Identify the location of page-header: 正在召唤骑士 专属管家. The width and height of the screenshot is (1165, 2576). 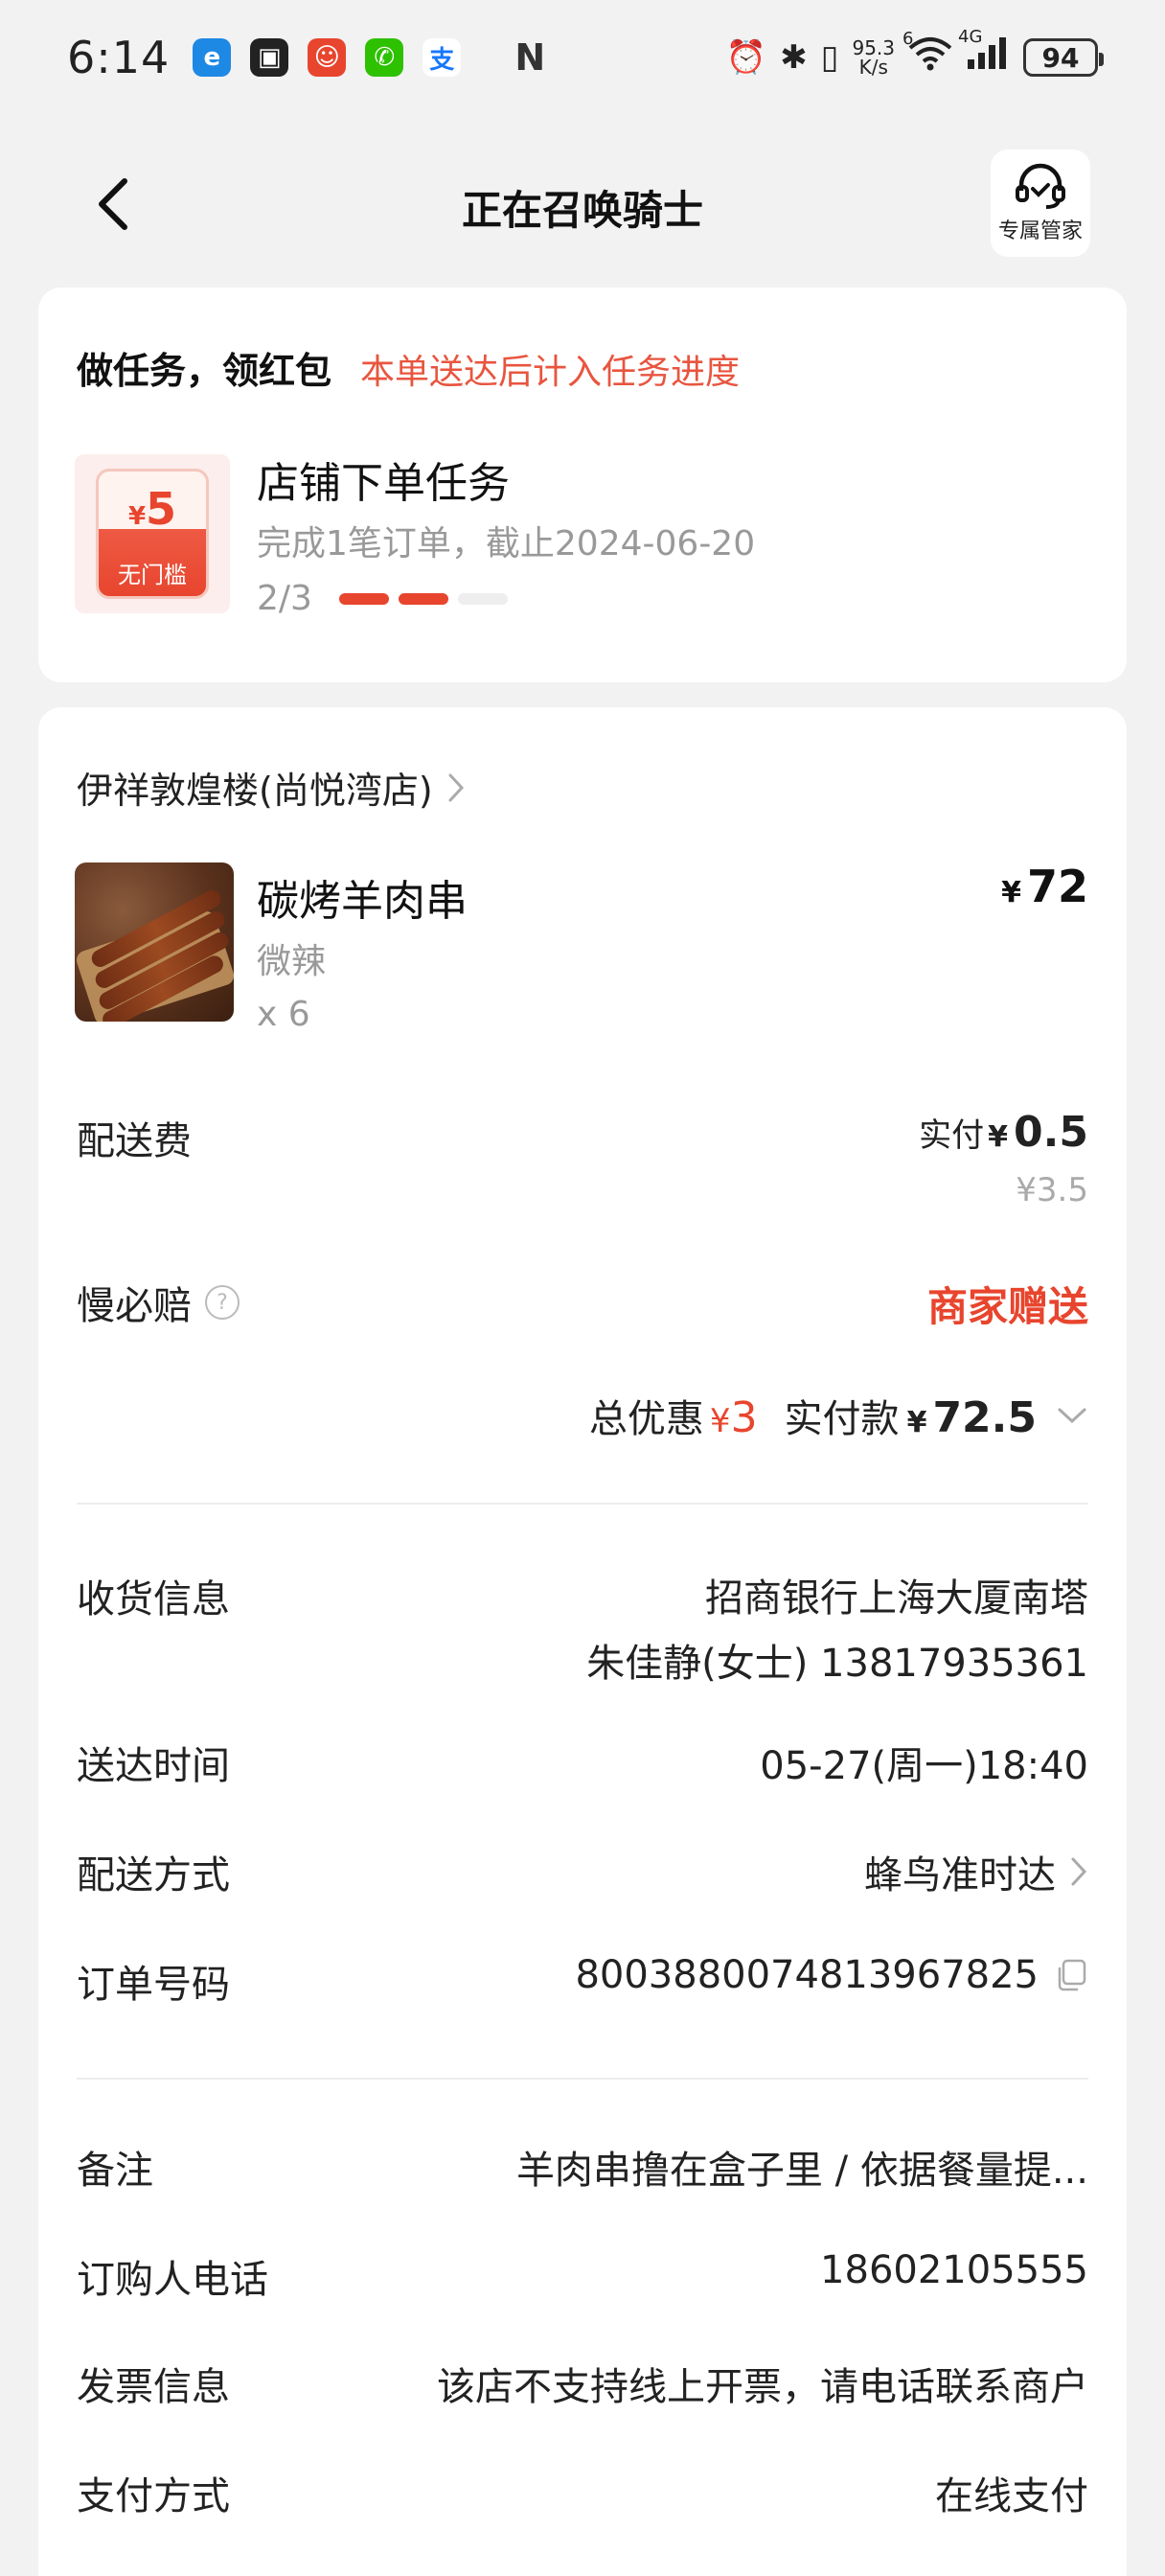
(582, 203).